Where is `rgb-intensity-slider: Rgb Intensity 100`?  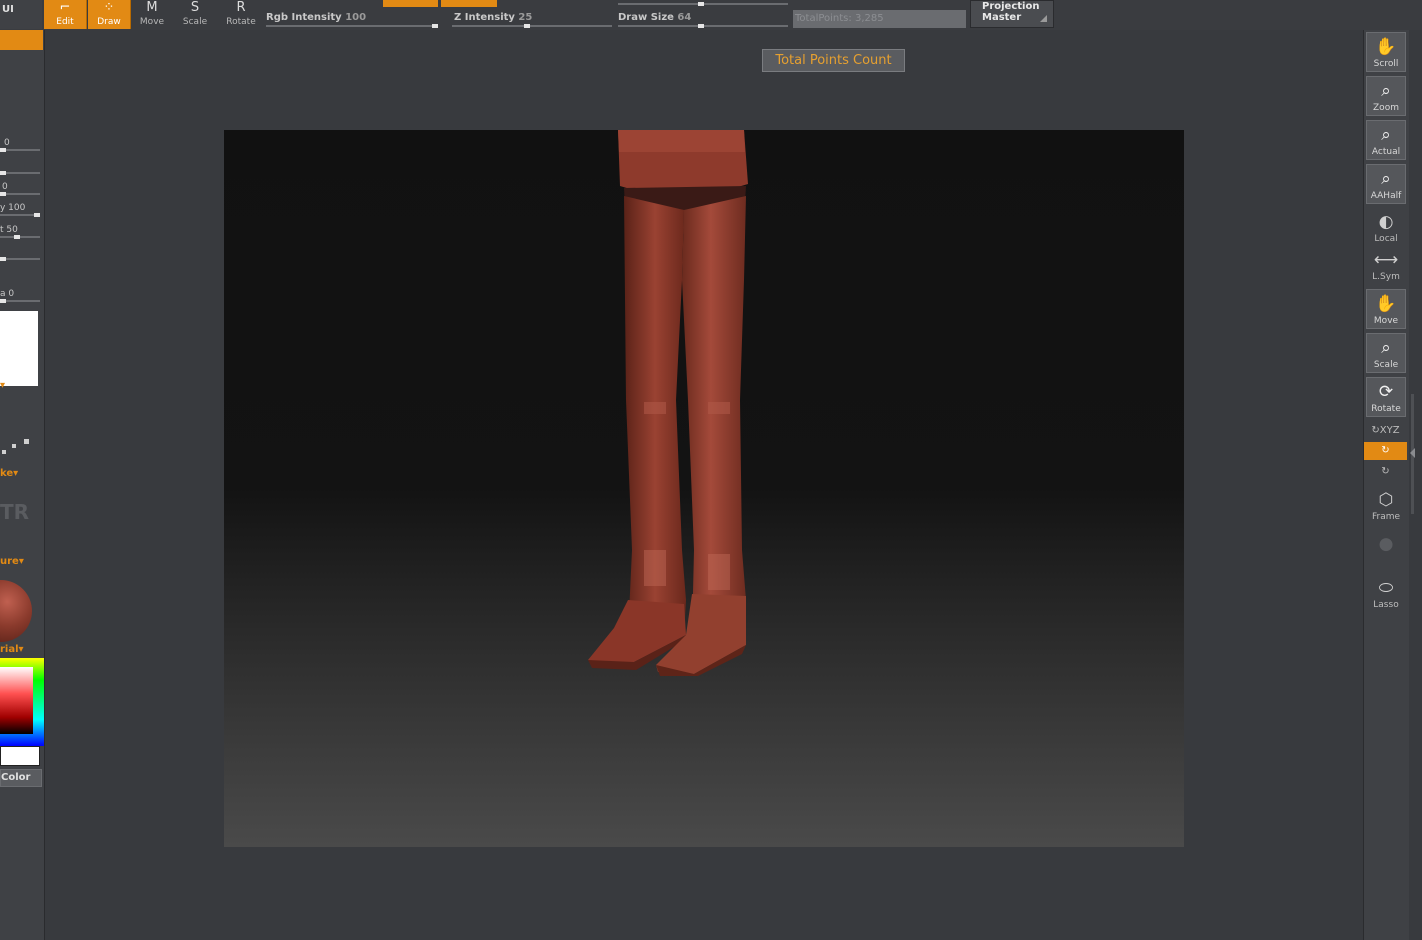 rgb-intensity-slider: Rgb Intensity 100 is located at coordinates (316, 17).